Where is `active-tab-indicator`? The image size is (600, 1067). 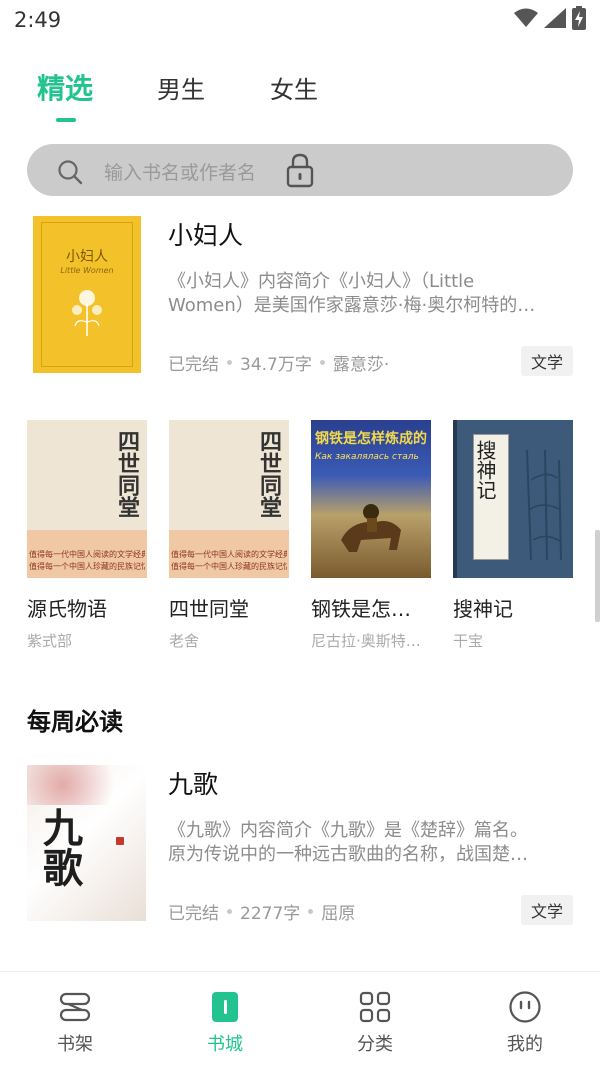 active-tab-indicator is located at coordinates (66, 120).